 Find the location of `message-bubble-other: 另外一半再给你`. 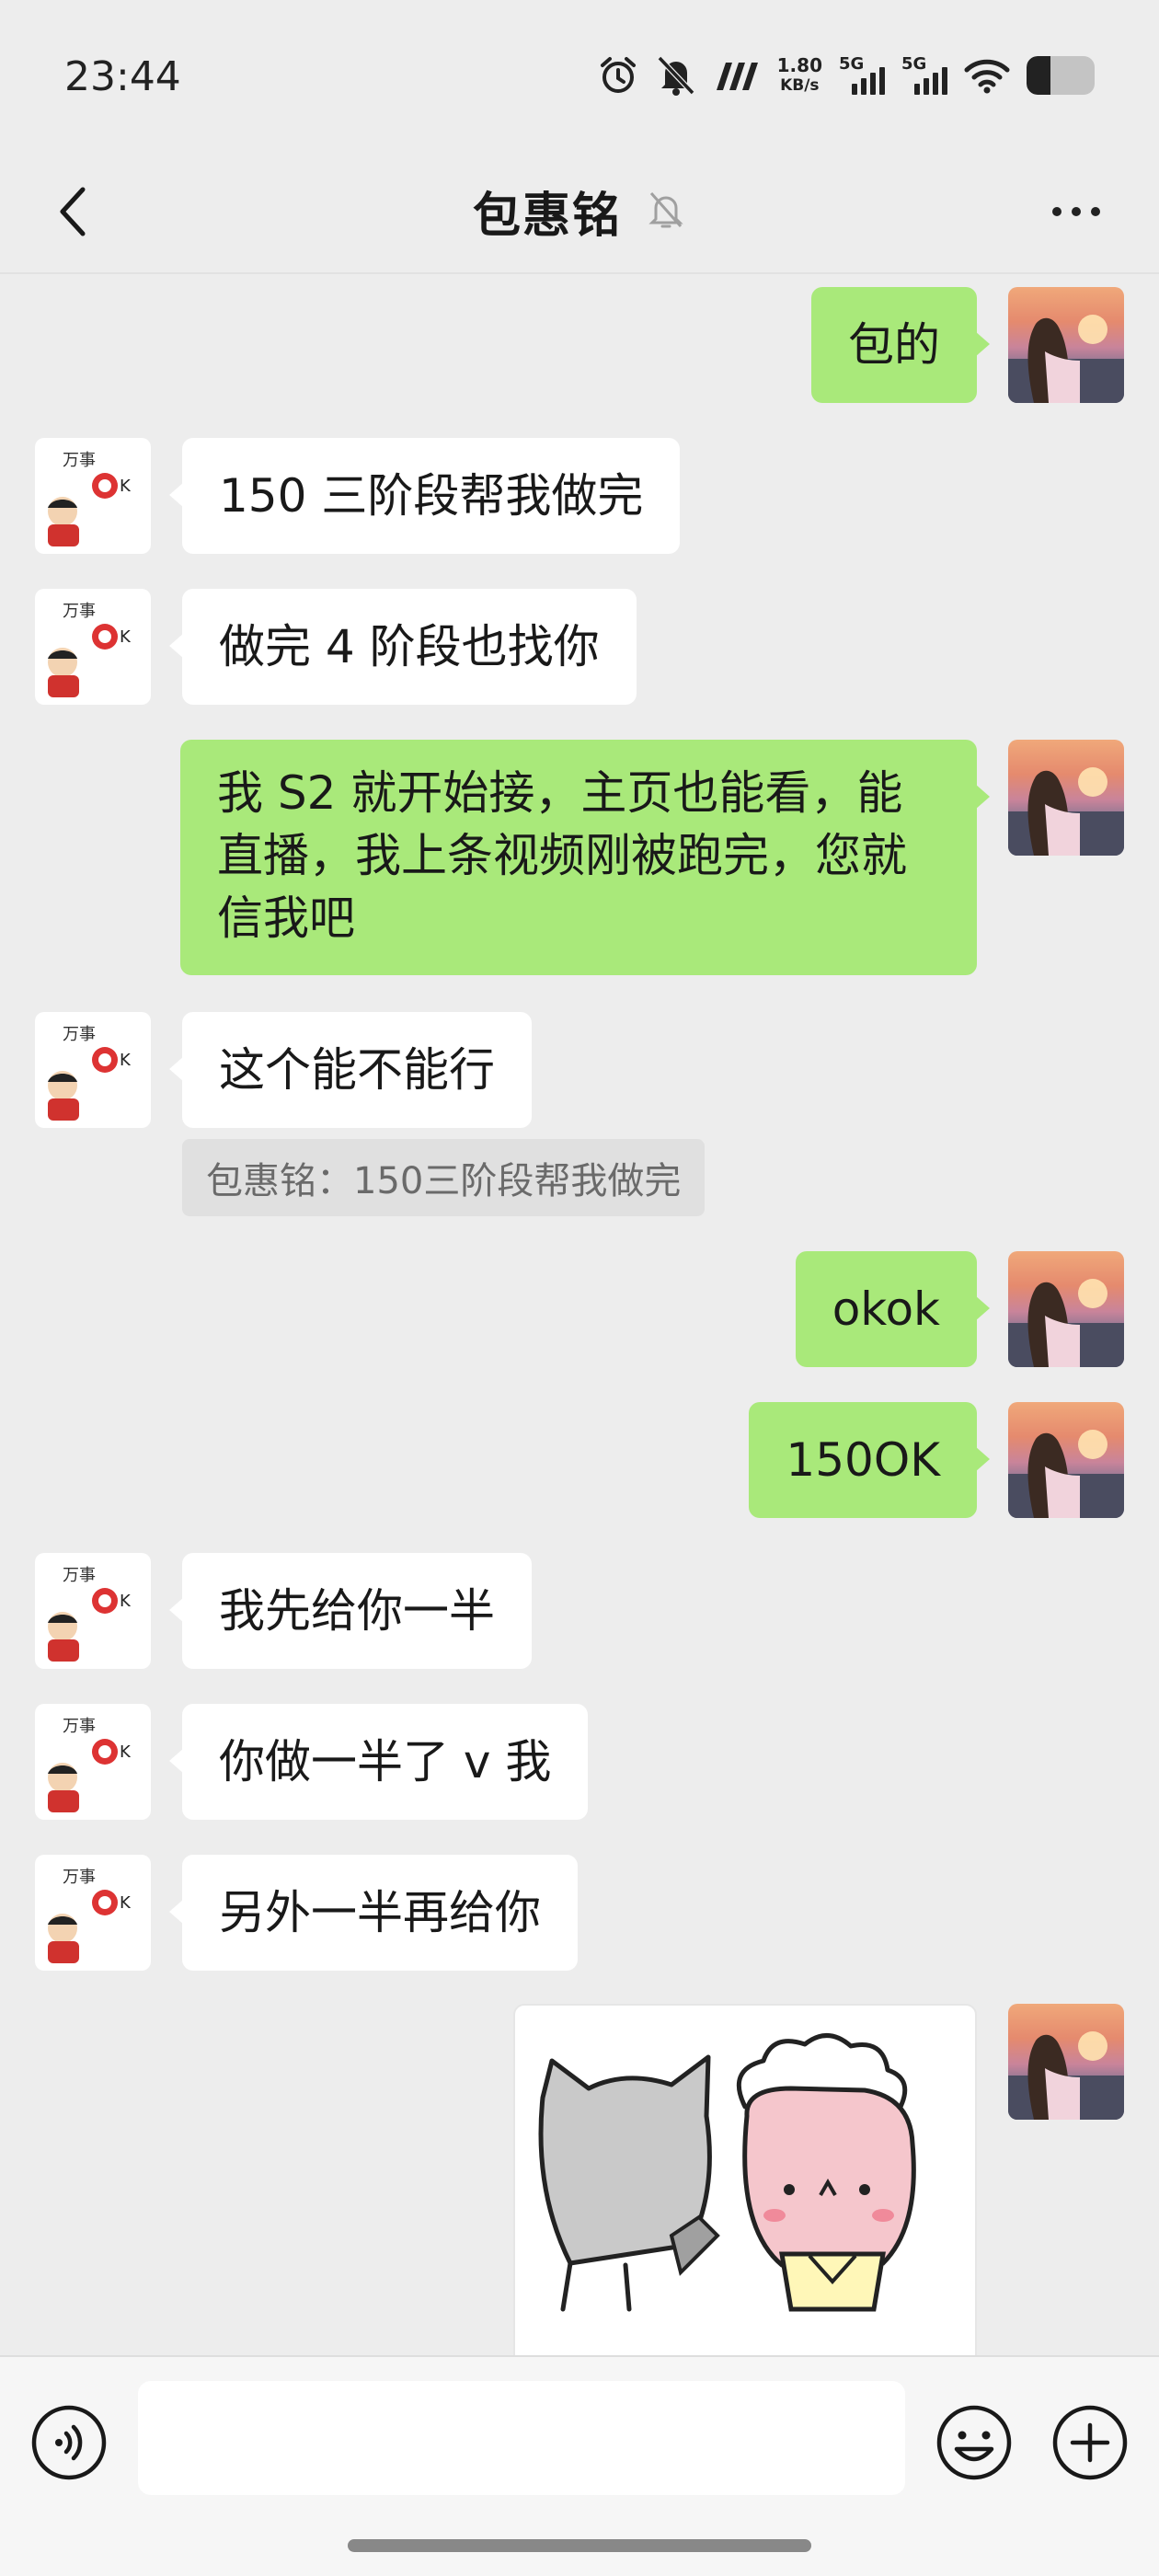

message-bubble-other: 另外一半再给你 is located at coordinates (373, 1913).